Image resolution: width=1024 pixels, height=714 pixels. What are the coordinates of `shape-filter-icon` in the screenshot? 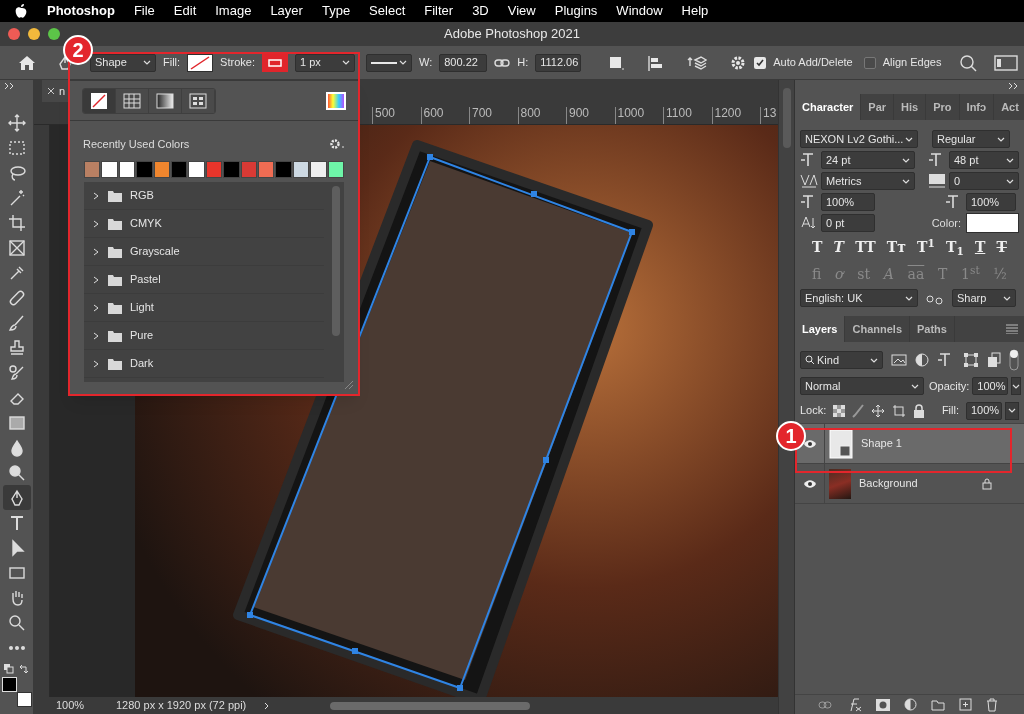 It's located at (971, 360).